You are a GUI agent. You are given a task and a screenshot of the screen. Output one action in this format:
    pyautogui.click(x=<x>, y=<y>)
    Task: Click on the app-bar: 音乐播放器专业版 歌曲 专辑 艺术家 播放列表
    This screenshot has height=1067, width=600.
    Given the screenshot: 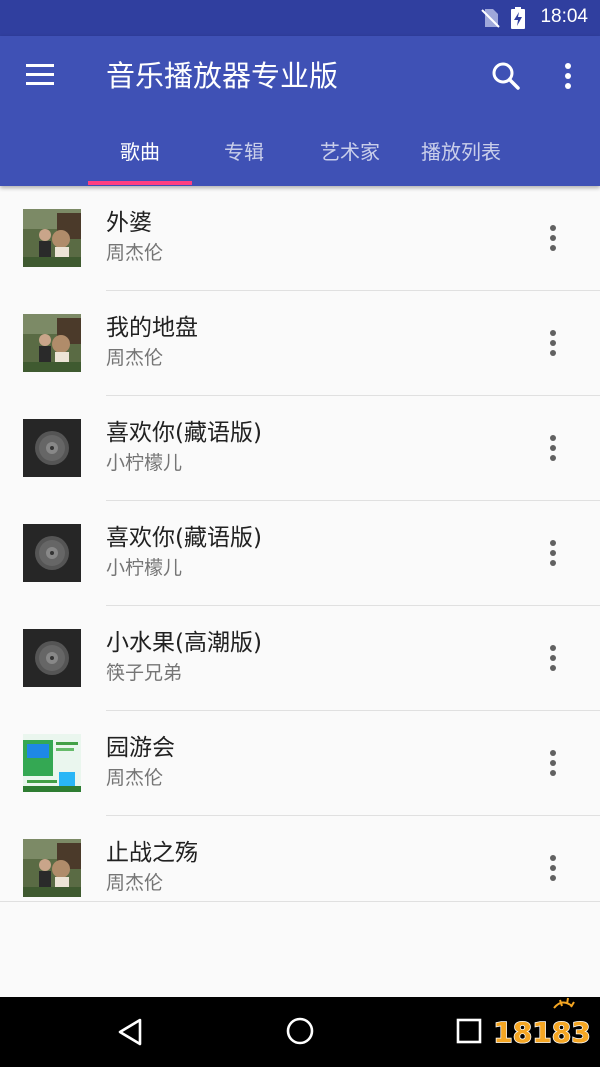 What is the action you would take?
    pyautogui.click(x=300, y=111)
    